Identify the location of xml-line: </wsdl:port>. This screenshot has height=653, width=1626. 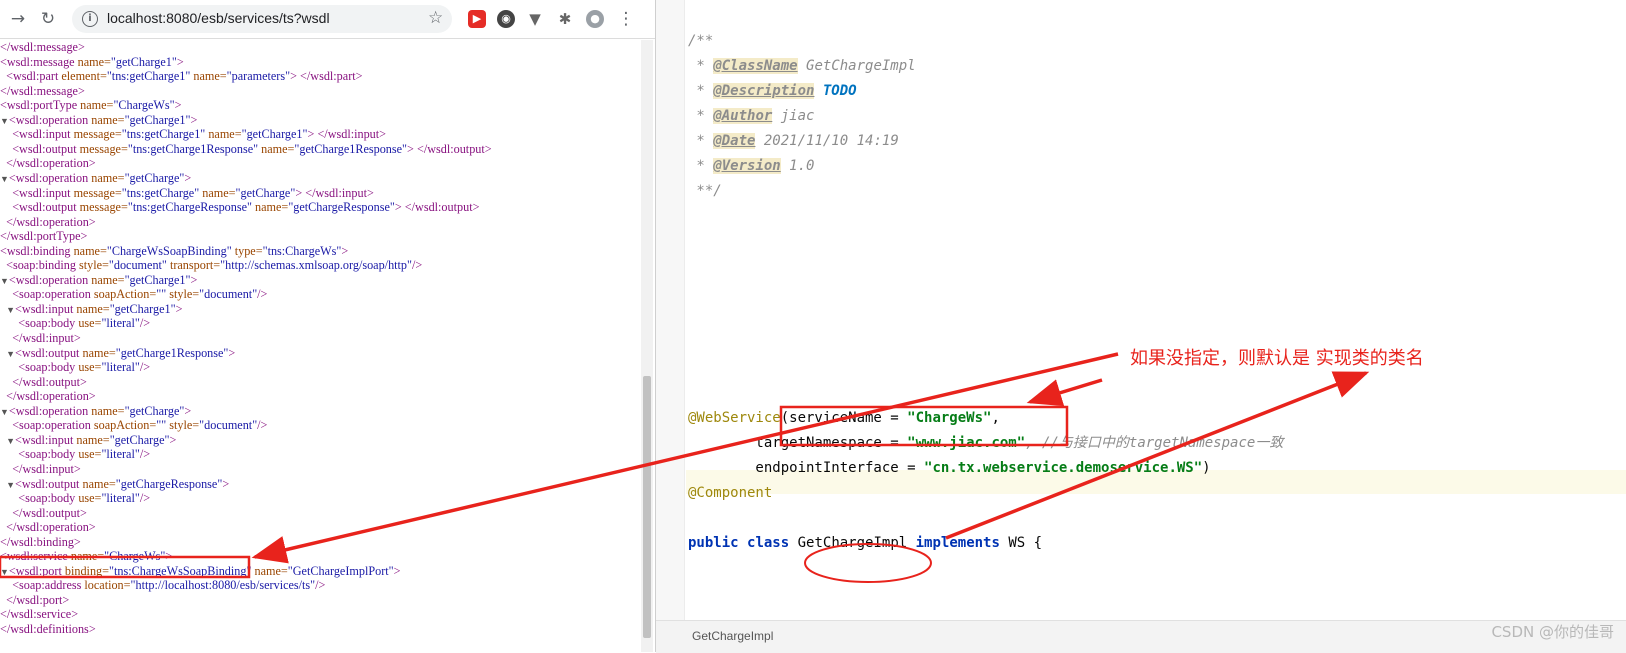
(38, 599).